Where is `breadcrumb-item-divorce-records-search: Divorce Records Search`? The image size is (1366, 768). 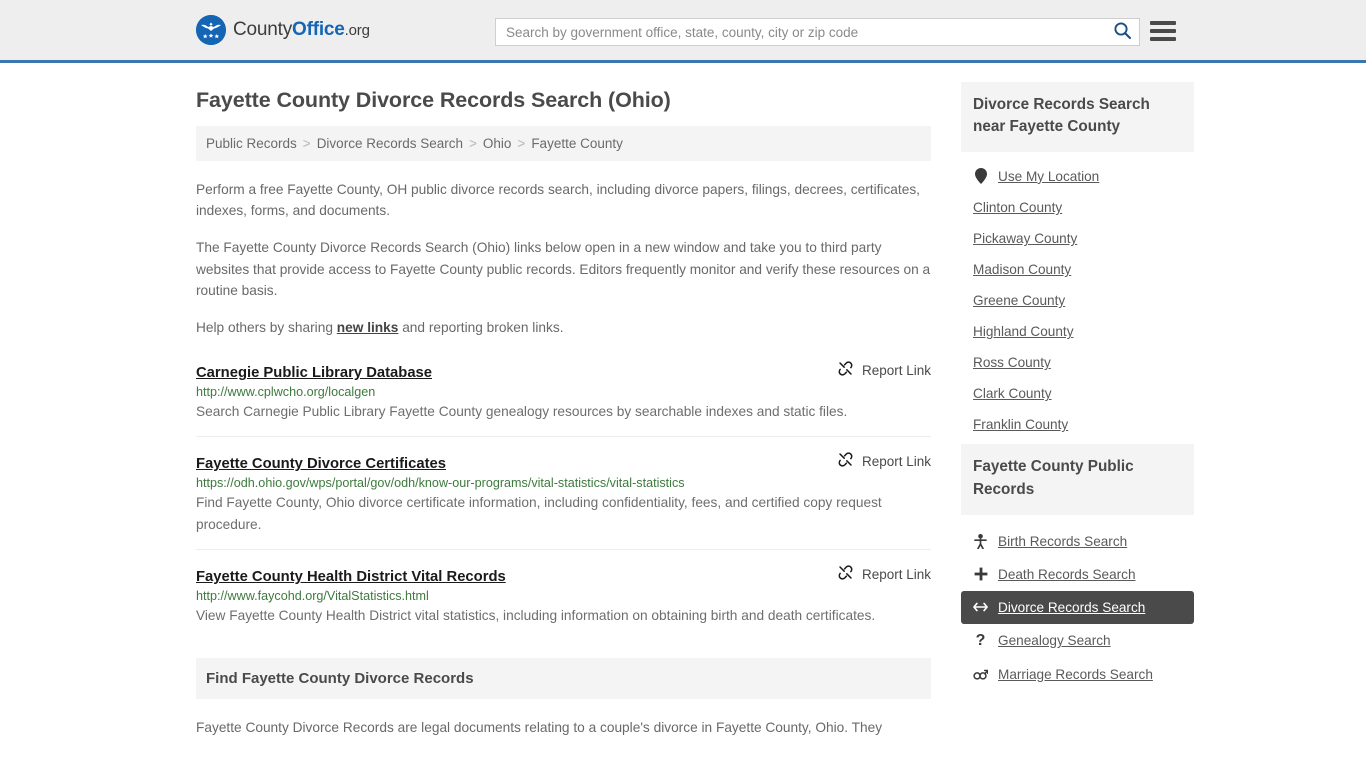
breadcrumb-item-divorce-records-search: Divorce Records Search is located at coordinates (390, 143).